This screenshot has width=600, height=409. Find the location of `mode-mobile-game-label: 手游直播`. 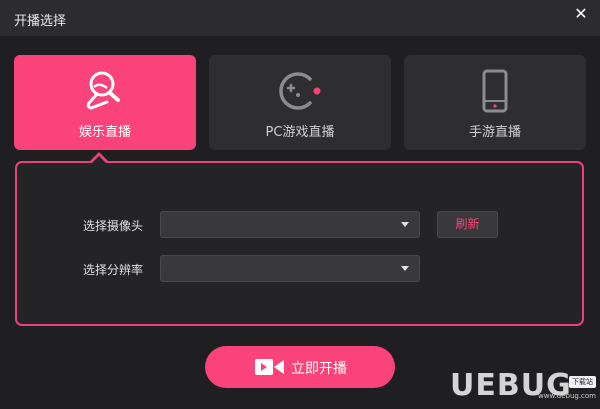

mode-mobile-game-label: 手游直播 is located at coordinates (494, 132).